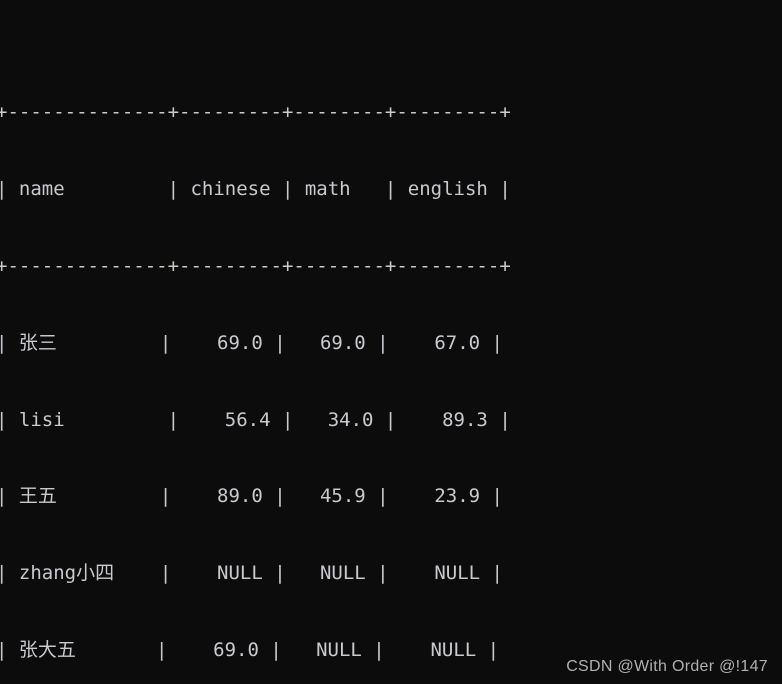  Describe the element at coordinates (251, 342) in the screenshot. I see `table-row: | 张三 | 69.0 | 69.0 | 67.0 |` at that location.